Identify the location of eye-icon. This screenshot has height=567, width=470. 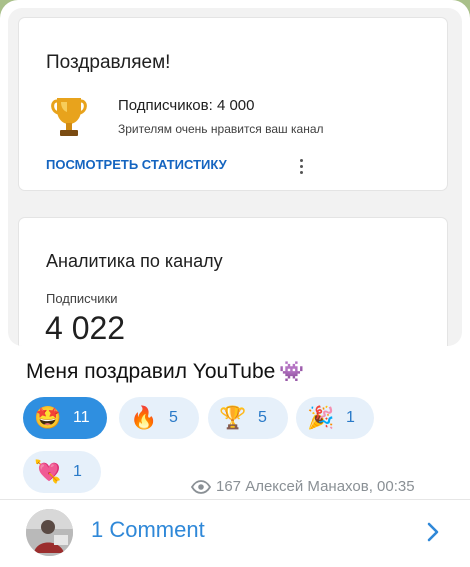
(201, 486).